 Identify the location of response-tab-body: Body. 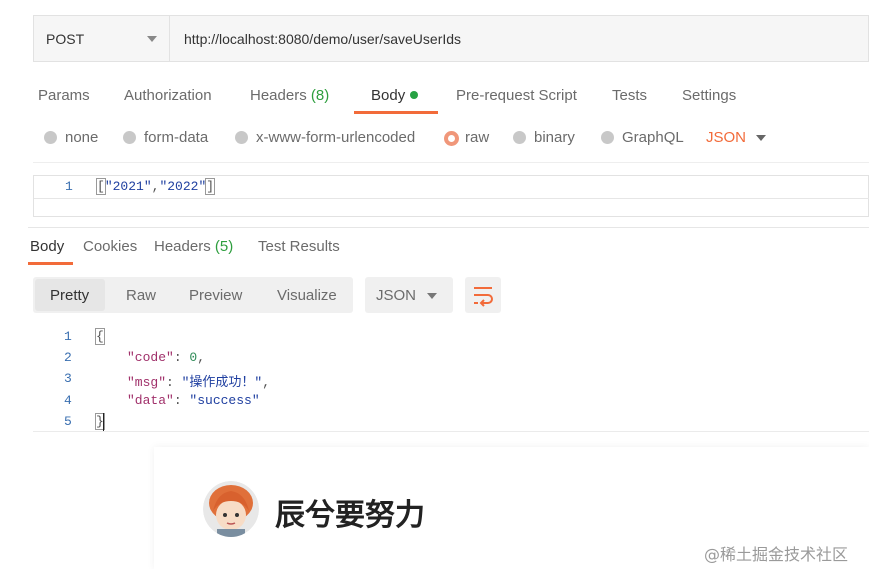
(47, 246).